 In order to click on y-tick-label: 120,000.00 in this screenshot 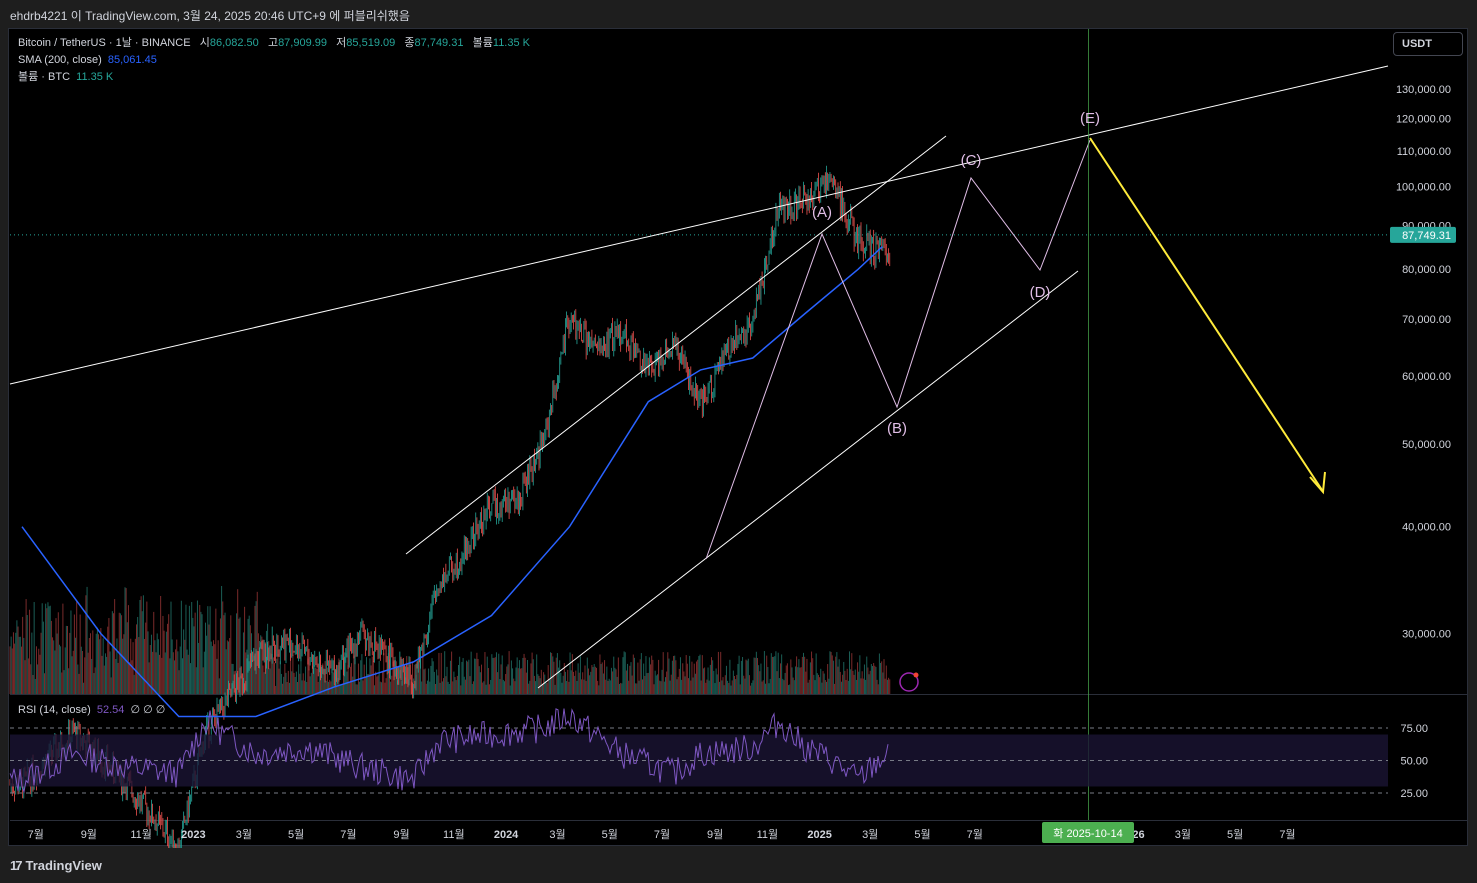, I will do `click(1423, 120)`.